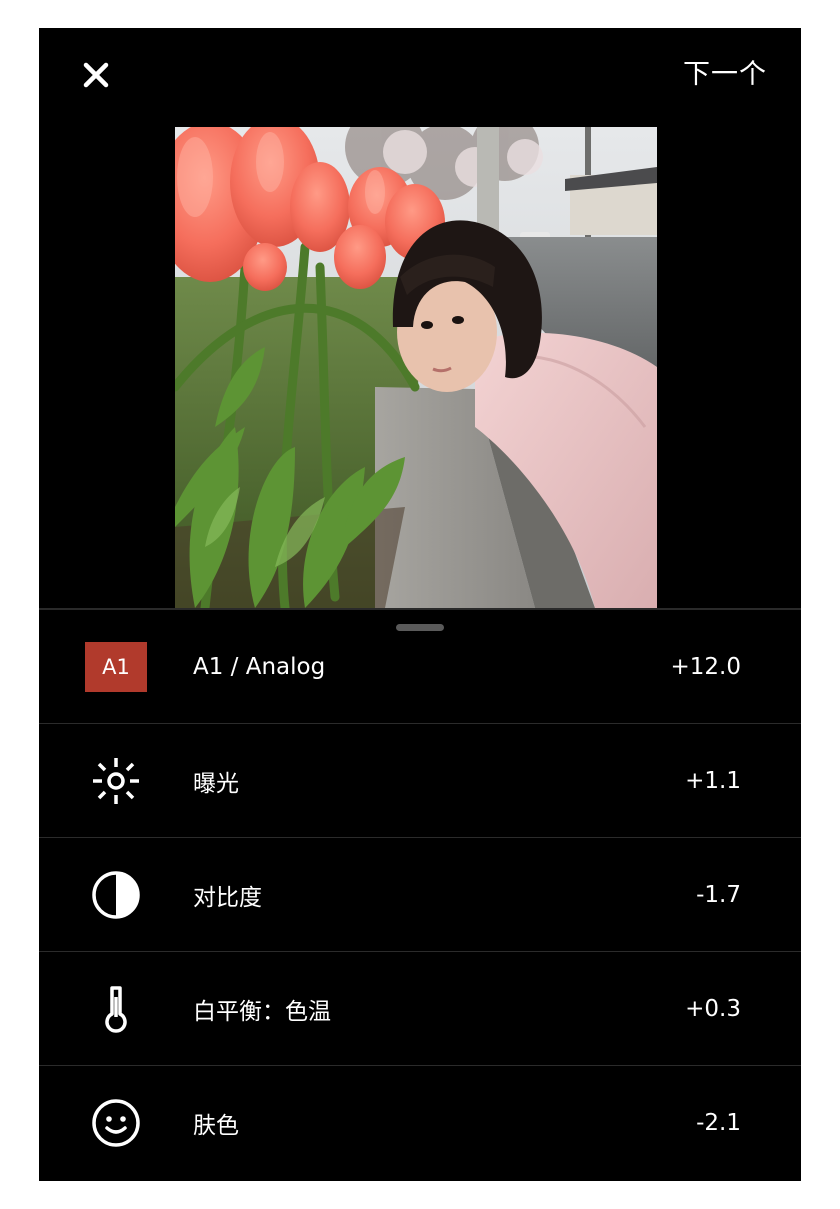 Image resolution: width=840 pixels, height=1209 pixels. What do you see at coordinates (116, 1009) in the screenshot?
I see `thermometer-icon` at bounding box center [116, 1009].